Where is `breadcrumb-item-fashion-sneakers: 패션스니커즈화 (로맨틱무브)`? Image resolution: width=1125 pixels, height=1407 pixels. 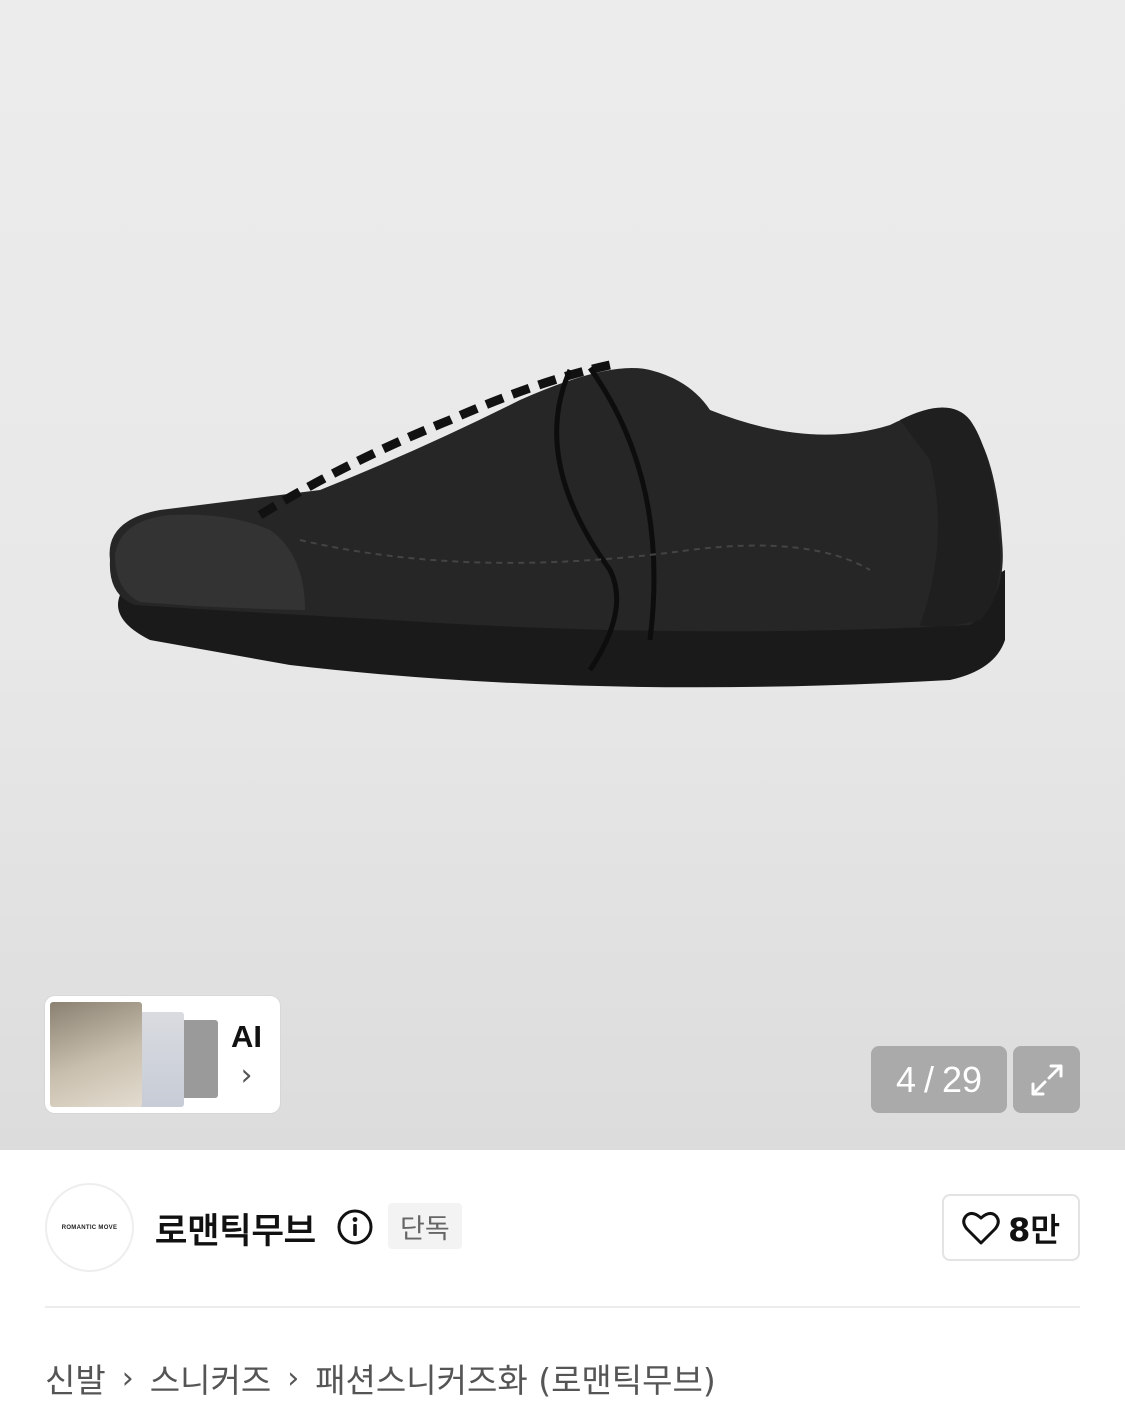 breadcrumb-item-fashion-sneakers: 패션스니커즈화 (로맨틱무브) is located at coordinates (515, 1378).